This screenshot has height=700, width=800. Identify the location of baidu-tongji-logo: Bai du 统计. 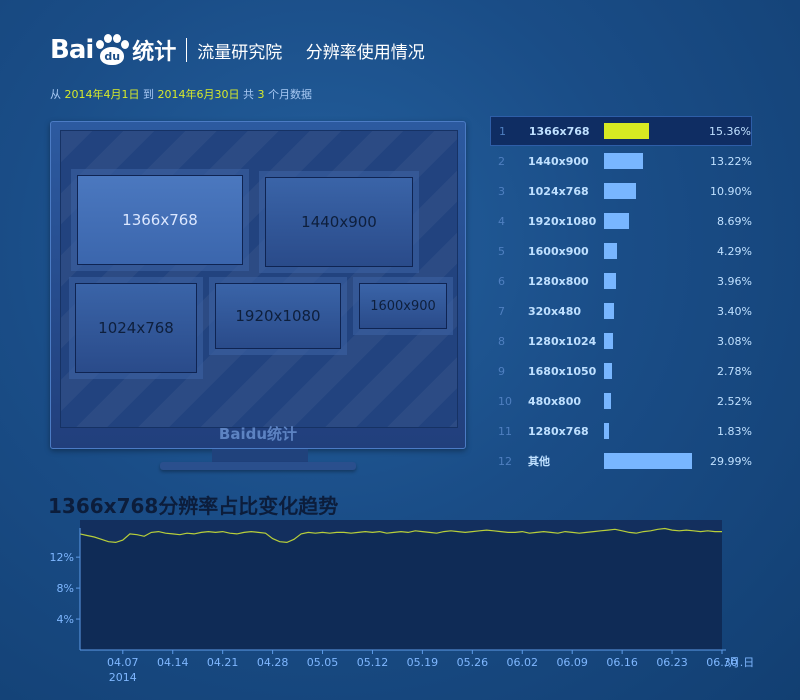
(113, 50).